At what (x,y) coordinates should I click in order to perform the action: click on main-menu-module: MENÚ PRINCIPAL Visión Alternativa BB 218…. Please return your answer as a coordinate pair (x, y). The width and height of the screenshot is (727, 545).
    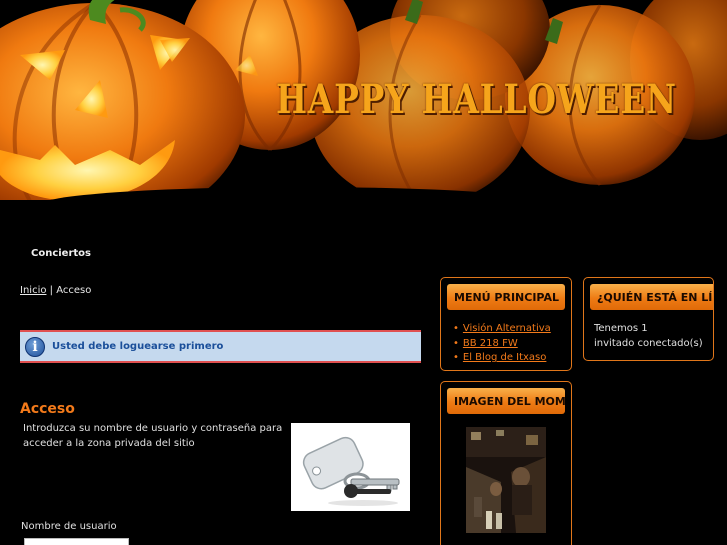
    Looking at the image, I should click on (506, 324).